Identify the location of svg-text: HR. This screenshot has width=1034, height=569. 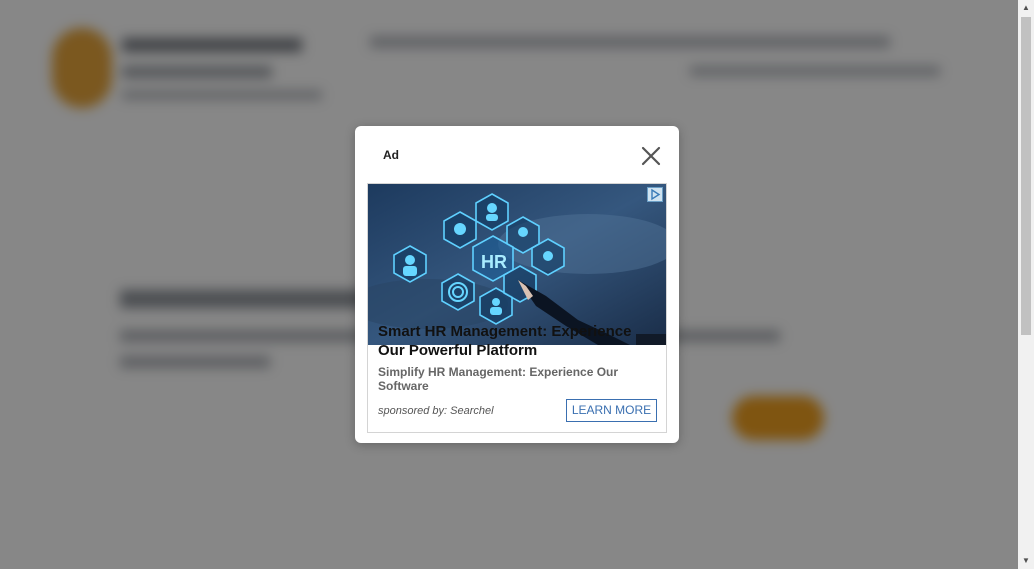
(494, 262).